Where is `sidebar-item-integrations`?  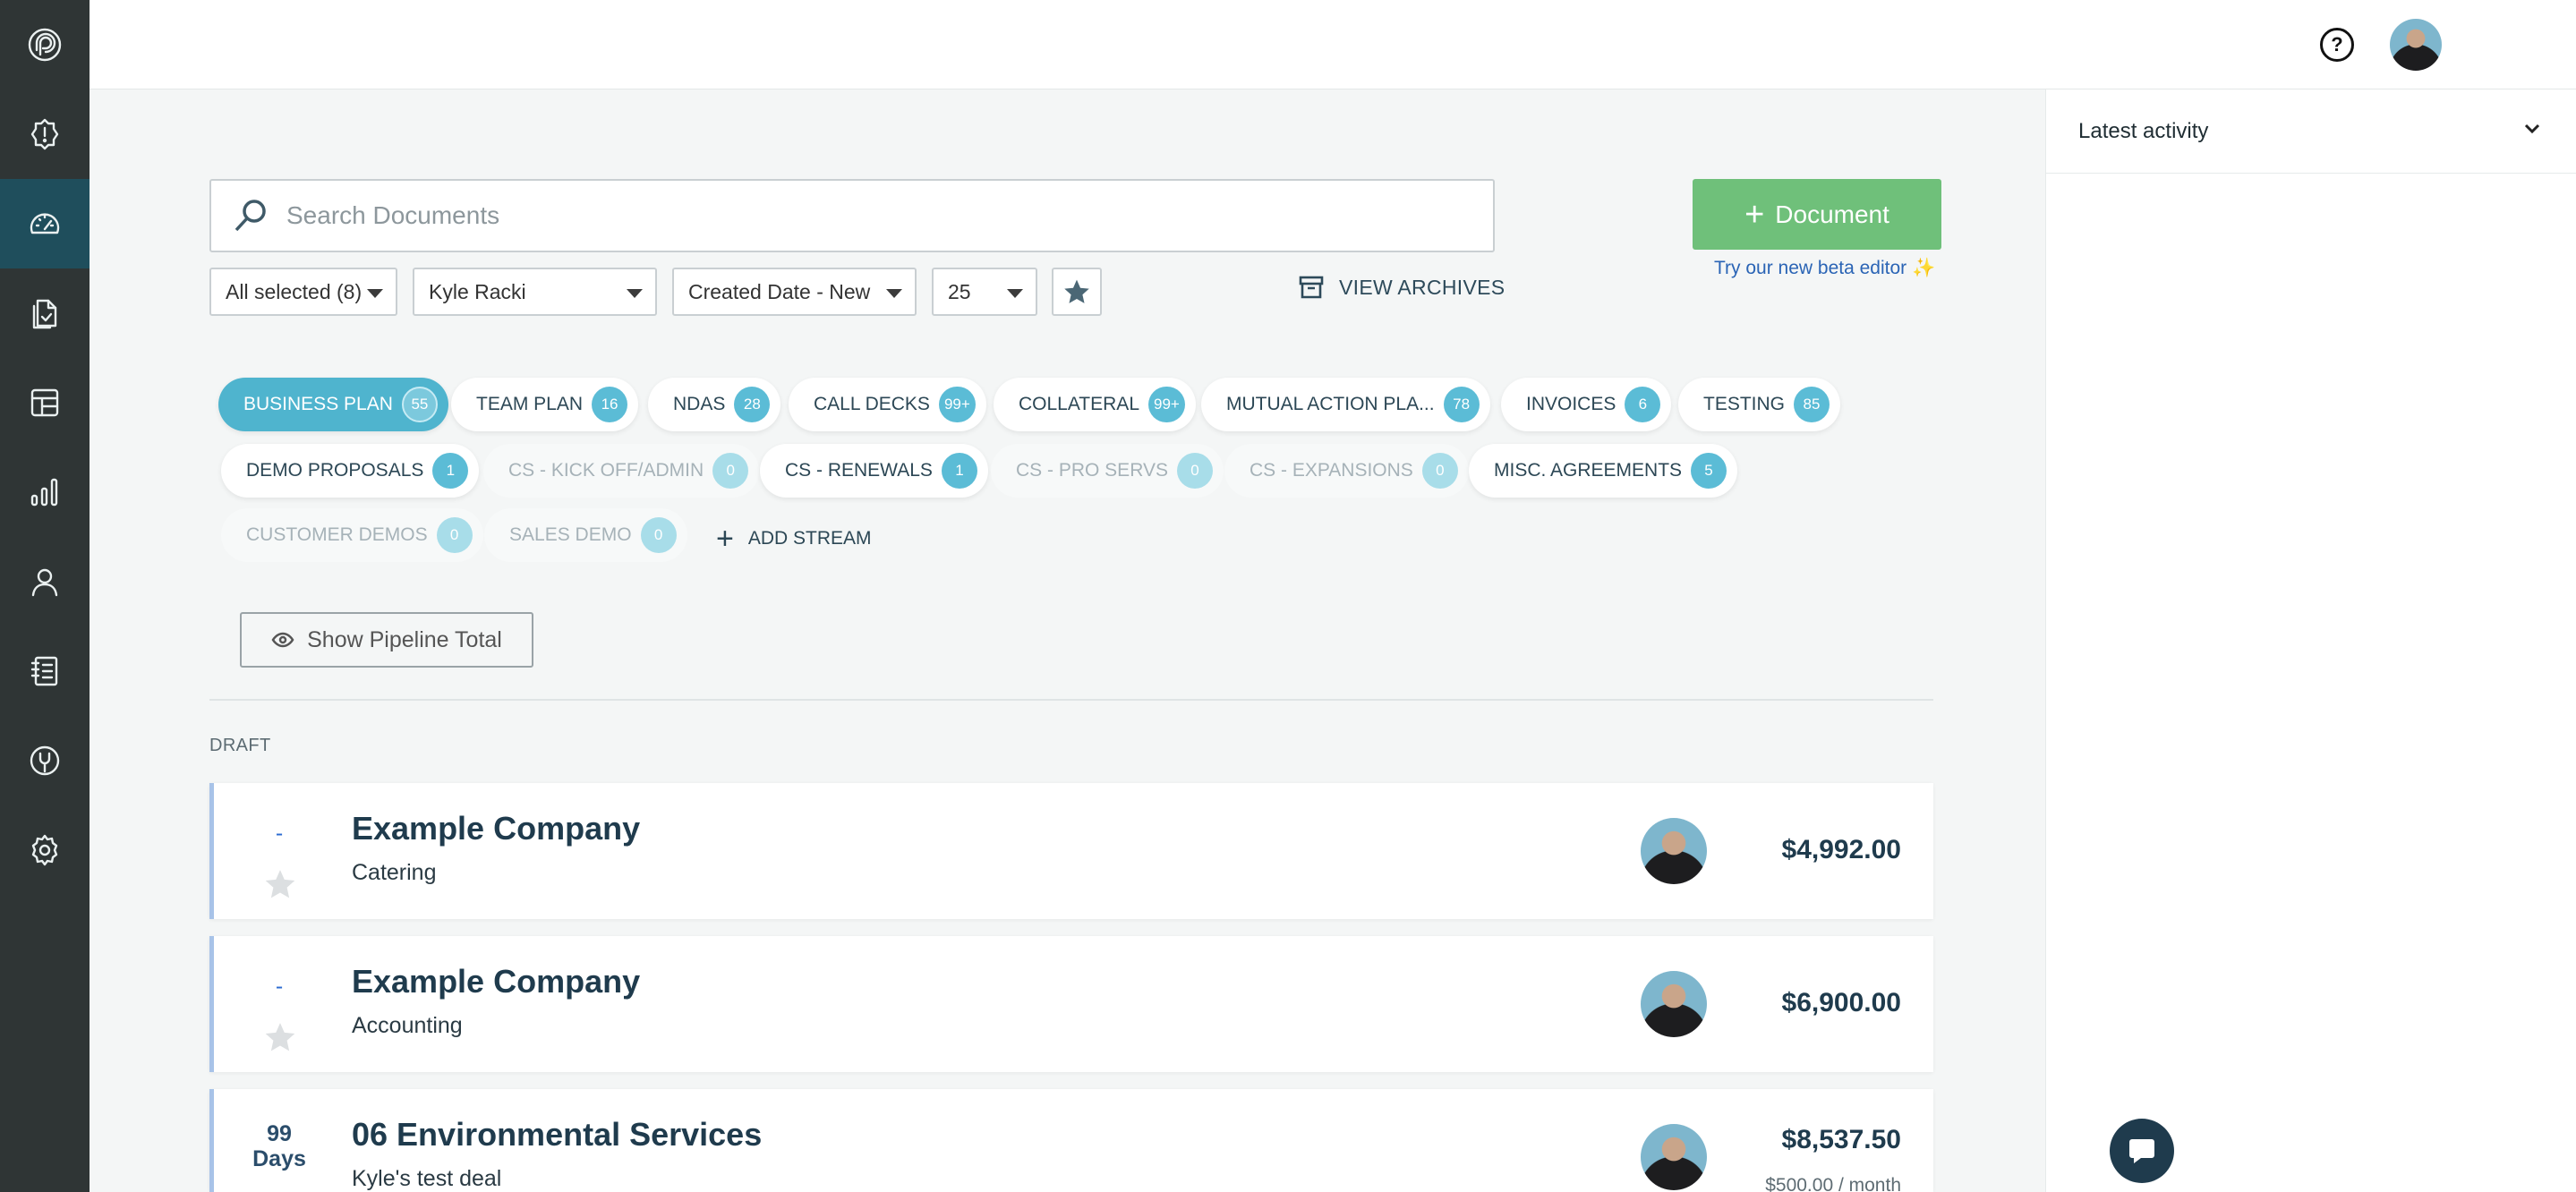 sidebar-item-integrations is located at coordinates (45, 761).